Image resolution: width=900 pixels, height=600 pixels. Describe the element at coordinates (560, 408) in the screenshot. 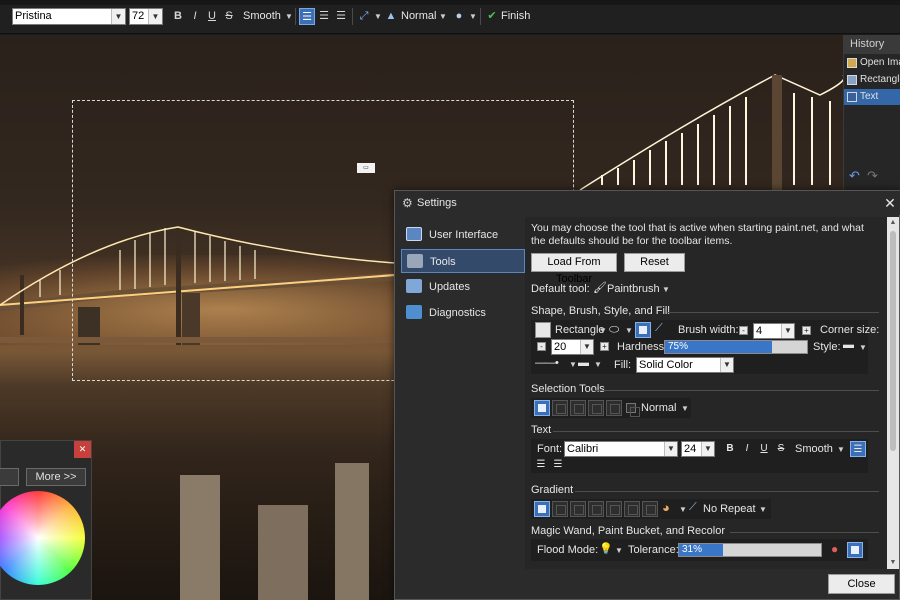

I see `selection-union-icon` at that location.